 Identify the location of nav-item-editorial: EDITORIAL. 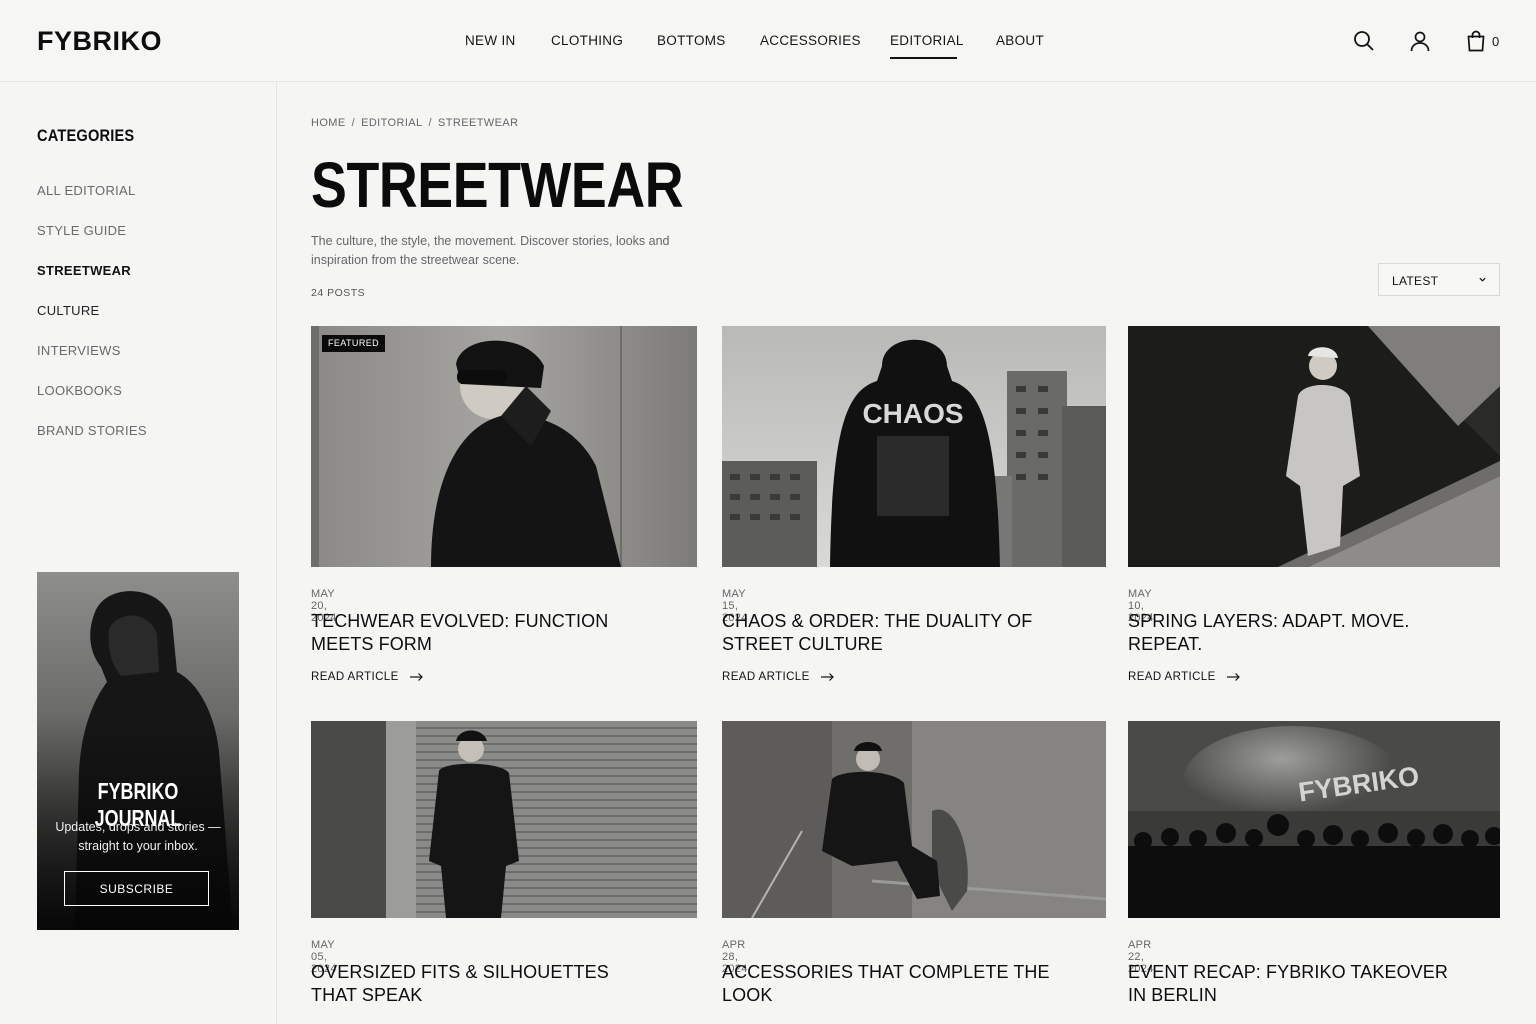
(927, 40).